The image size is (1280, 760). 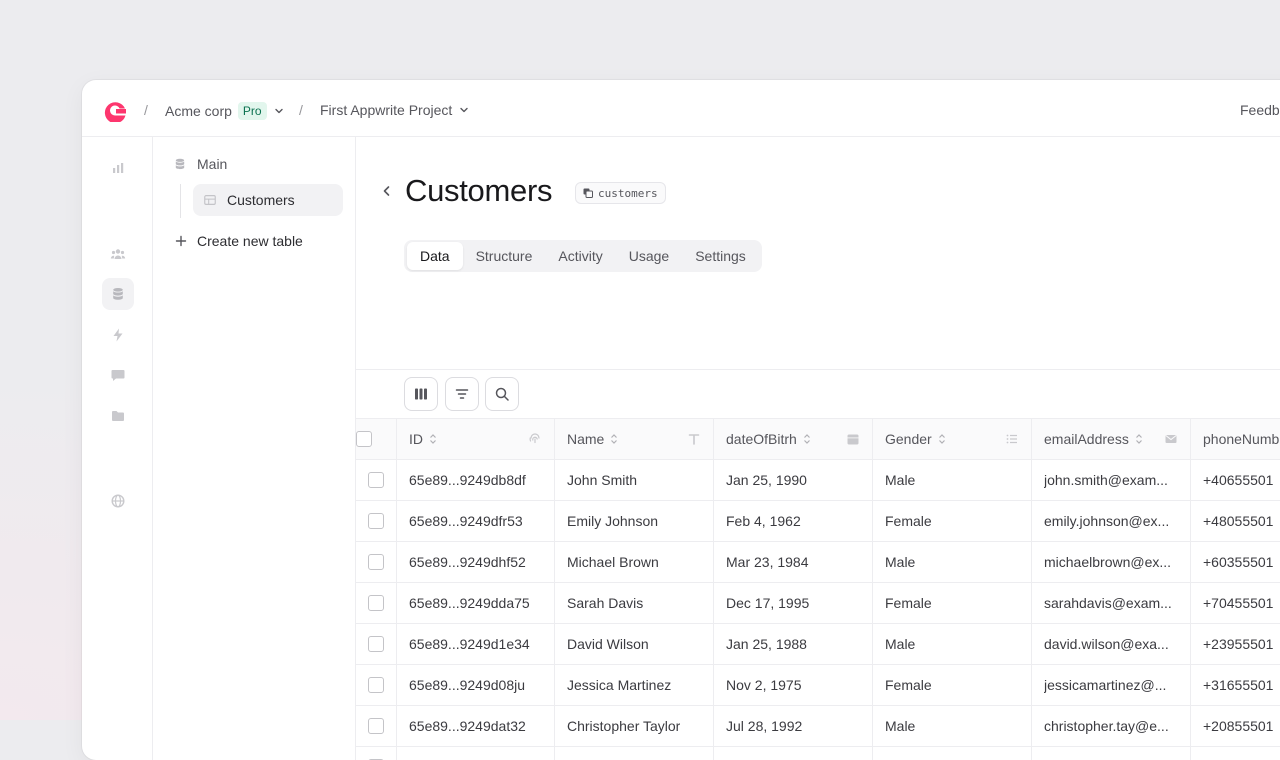 What do you see at coordinates (1235, 562) in the screenshot?
I see `cell-phone: +60355501` at bounding box center [1235, 562].